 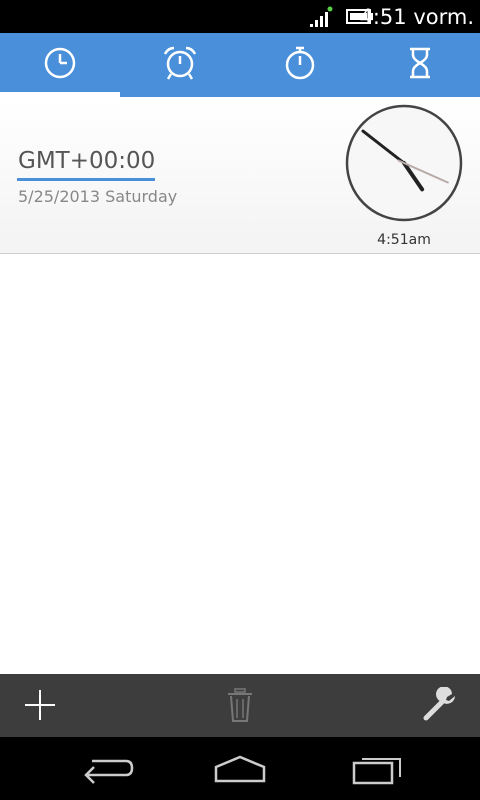 I want to click on bottom-action-bar, so click(x=240, y=705).